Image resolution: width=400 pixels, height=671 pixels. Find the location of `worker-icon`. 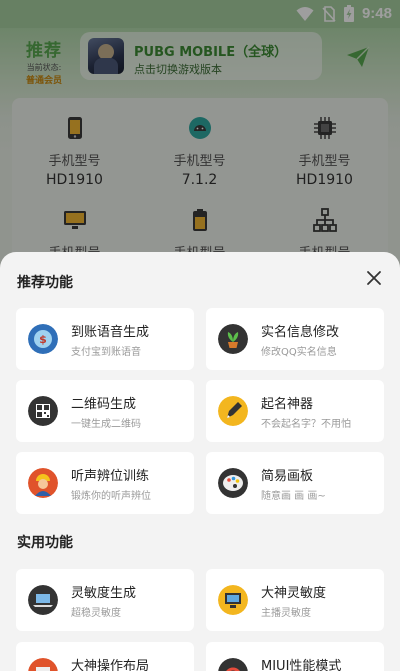

worker-icon is located at coordinates (43, 483).